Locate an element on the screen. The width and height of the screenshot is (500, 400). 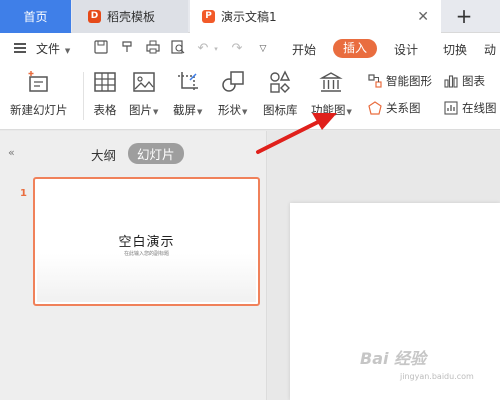
more-dropdown-icon: ▽ is located at coordinates (263, 49).